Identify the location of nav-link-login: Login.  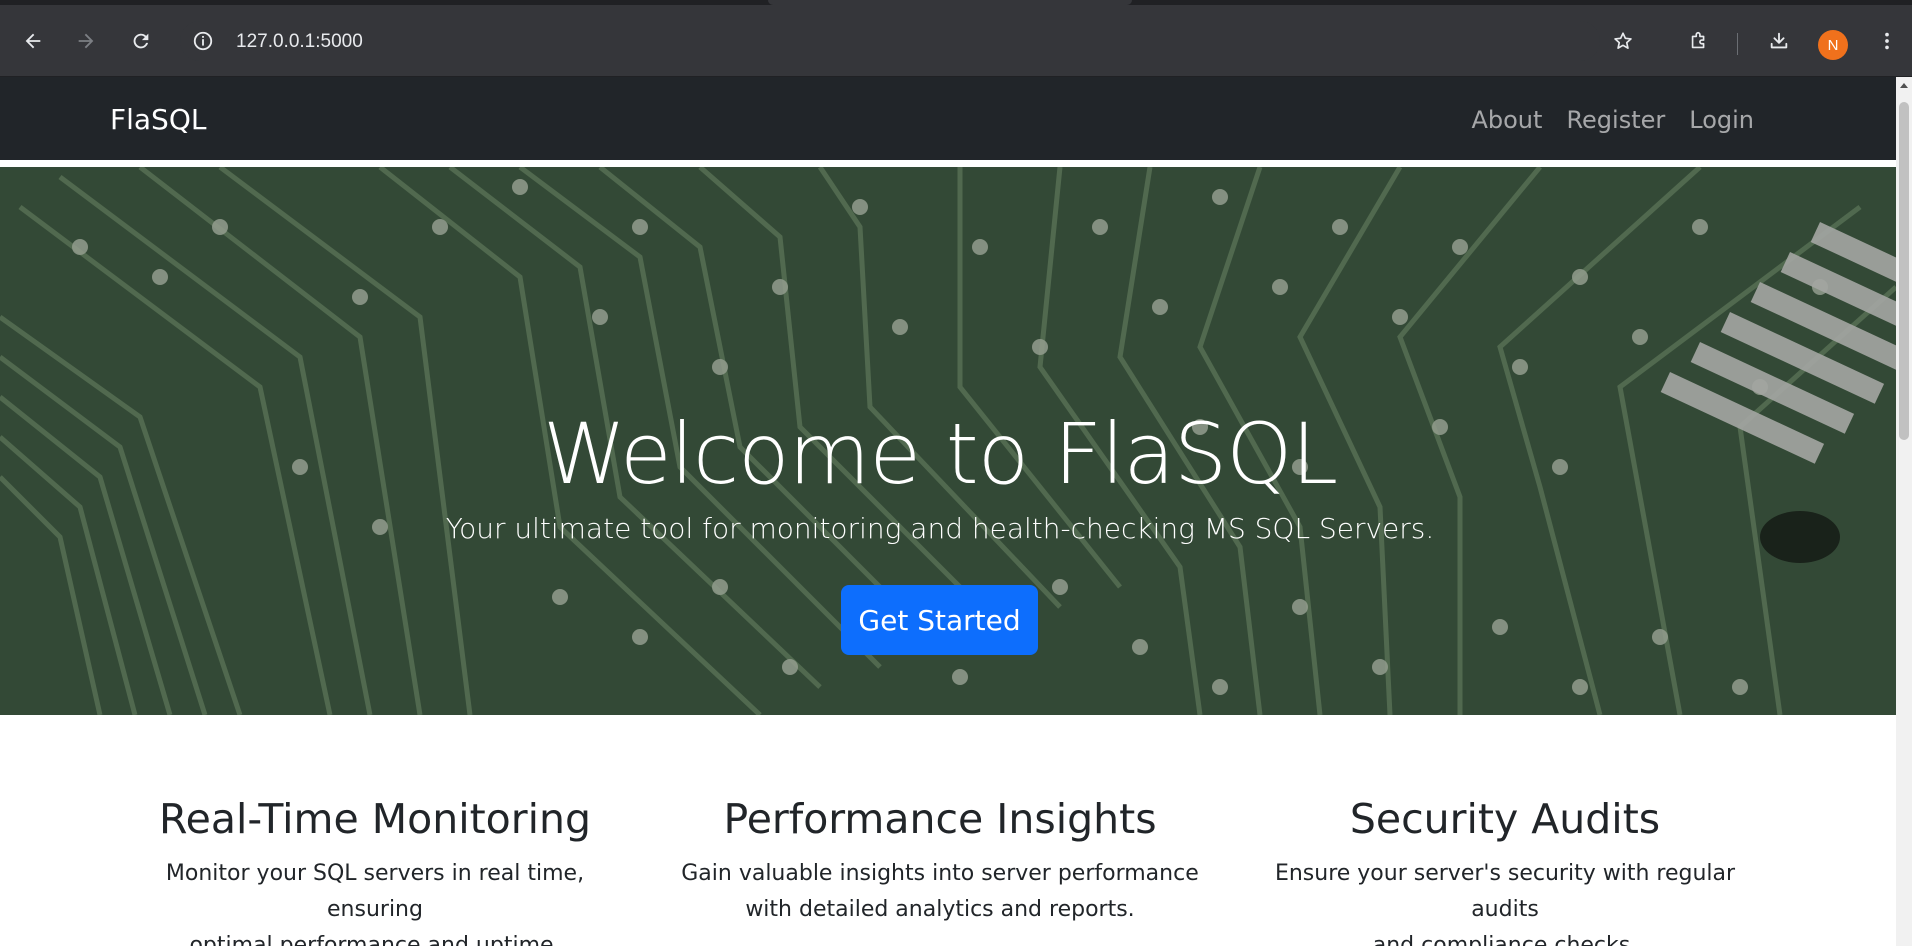
(1721, 120).